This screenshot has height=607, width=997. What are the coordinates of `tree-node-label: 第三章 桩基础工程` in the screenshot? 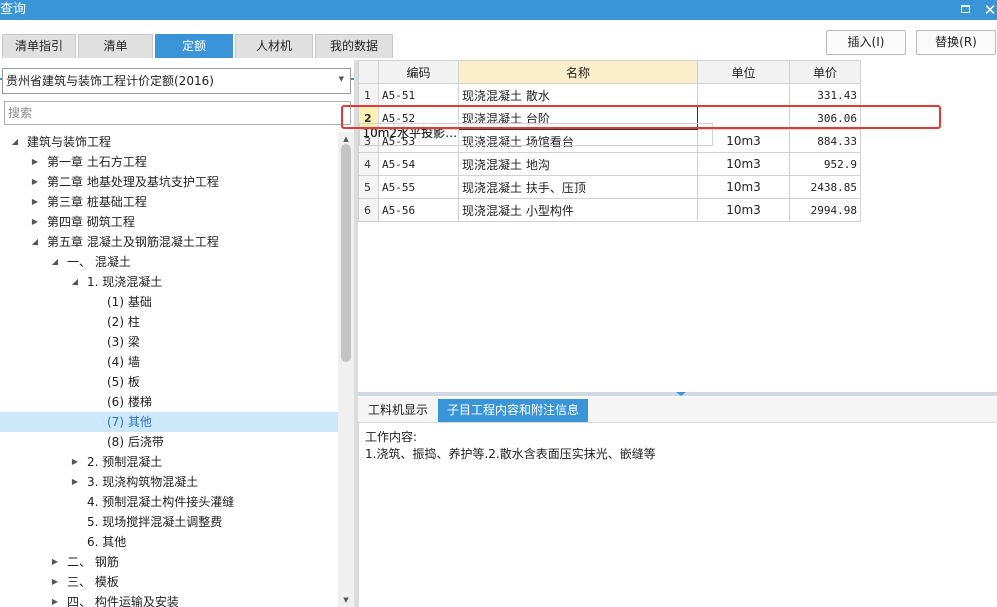 It's located at (97, 202).